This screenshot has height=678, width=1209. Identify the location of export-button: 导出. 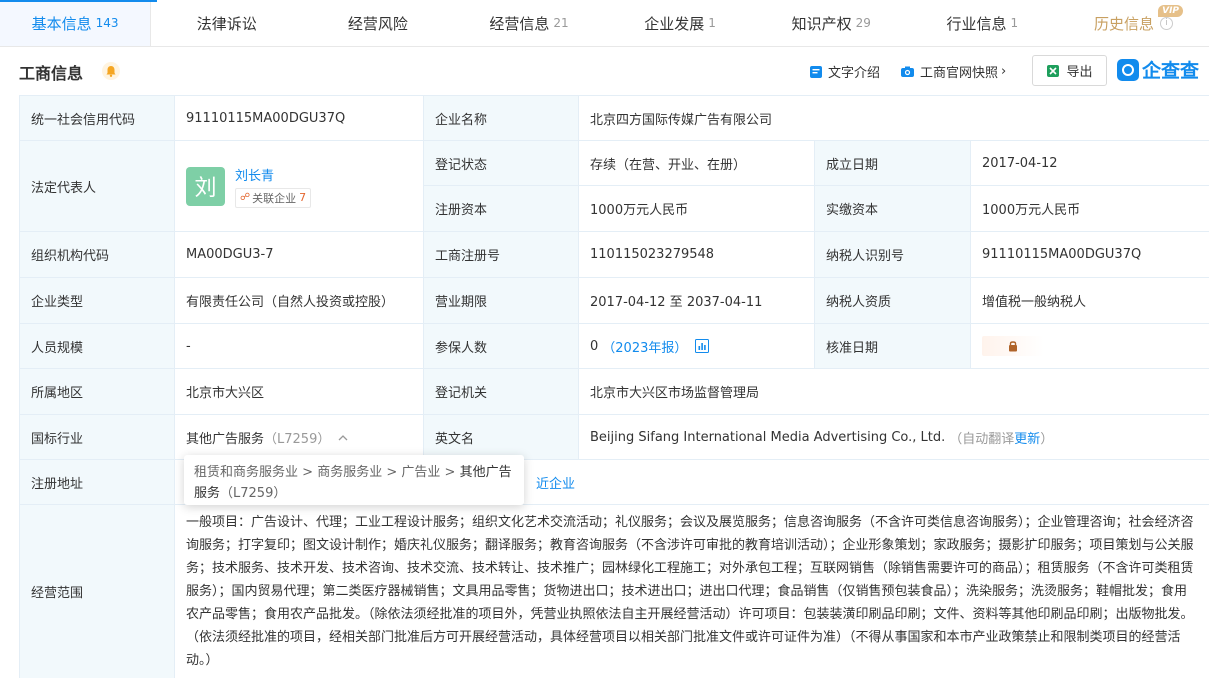
(1069, 70).